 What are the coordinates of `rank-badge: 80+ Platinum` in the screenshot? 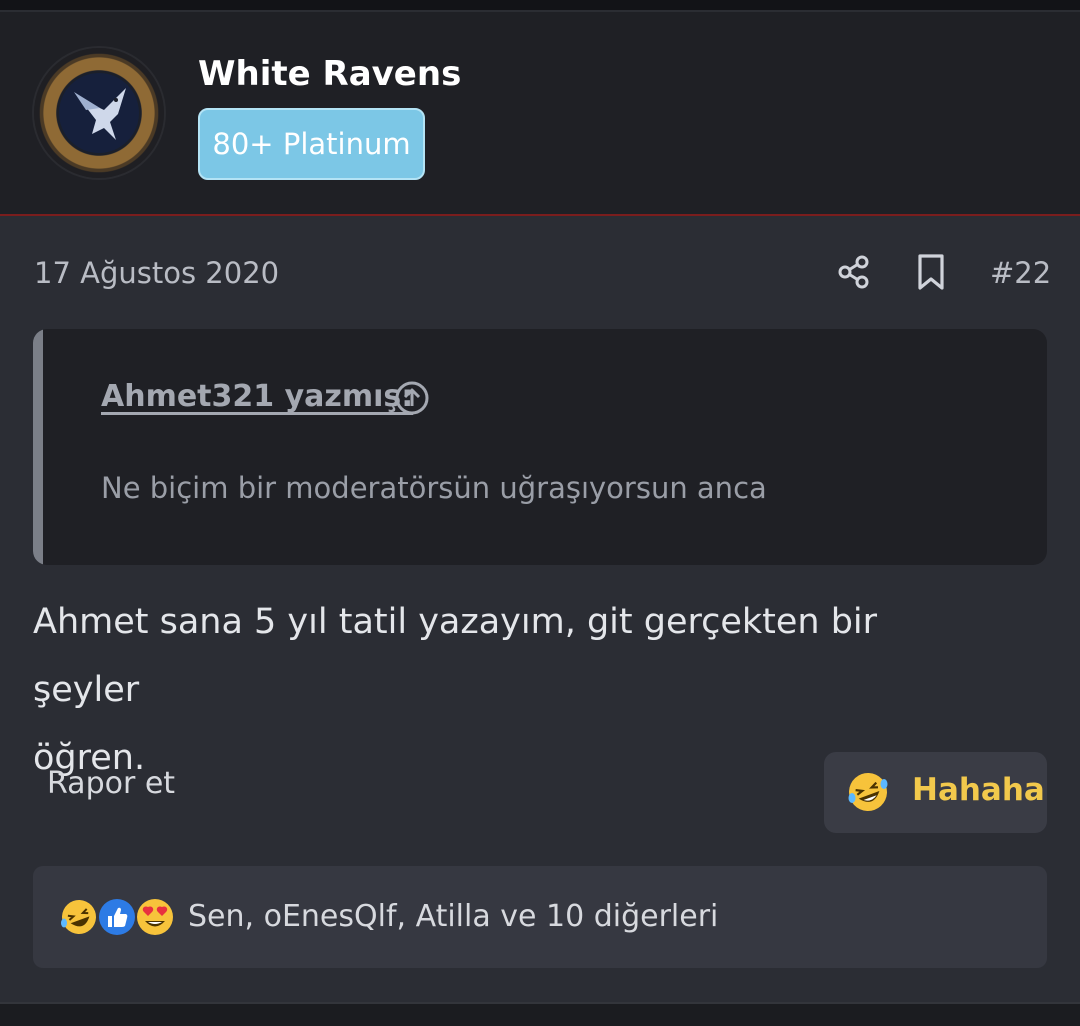 It's located at (311, 144).